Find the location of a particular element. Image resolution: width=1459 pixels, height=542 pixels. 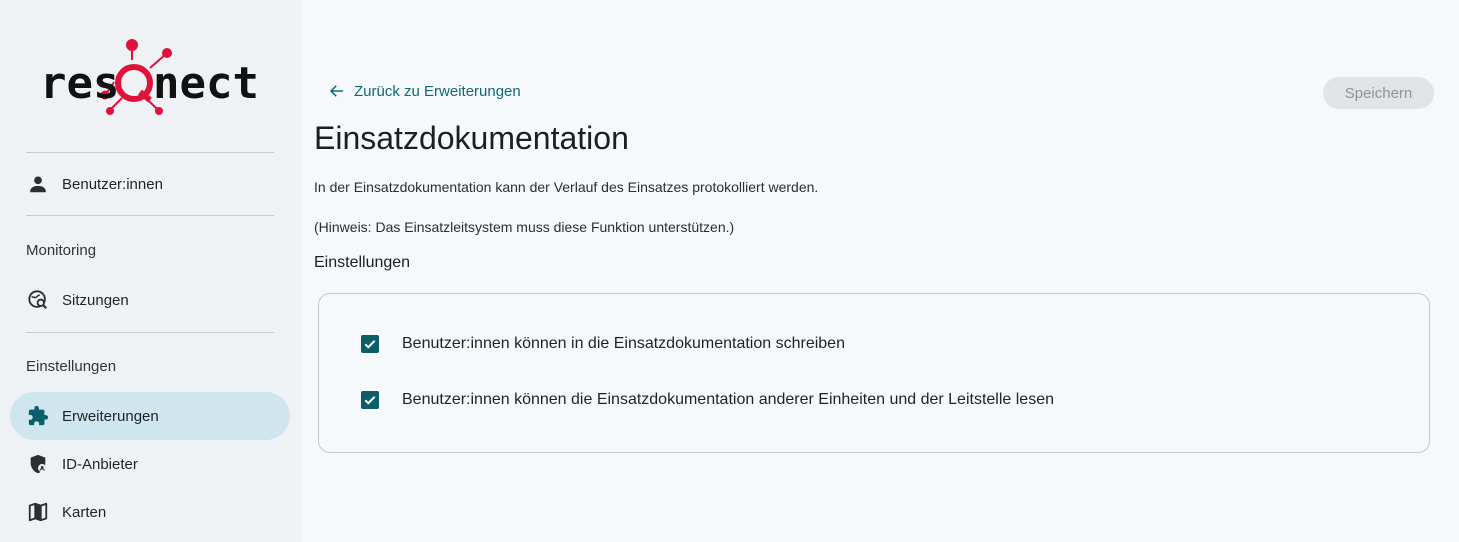

sidebar-item-sessions: Sitzungen is located at coordinates (150, 300).